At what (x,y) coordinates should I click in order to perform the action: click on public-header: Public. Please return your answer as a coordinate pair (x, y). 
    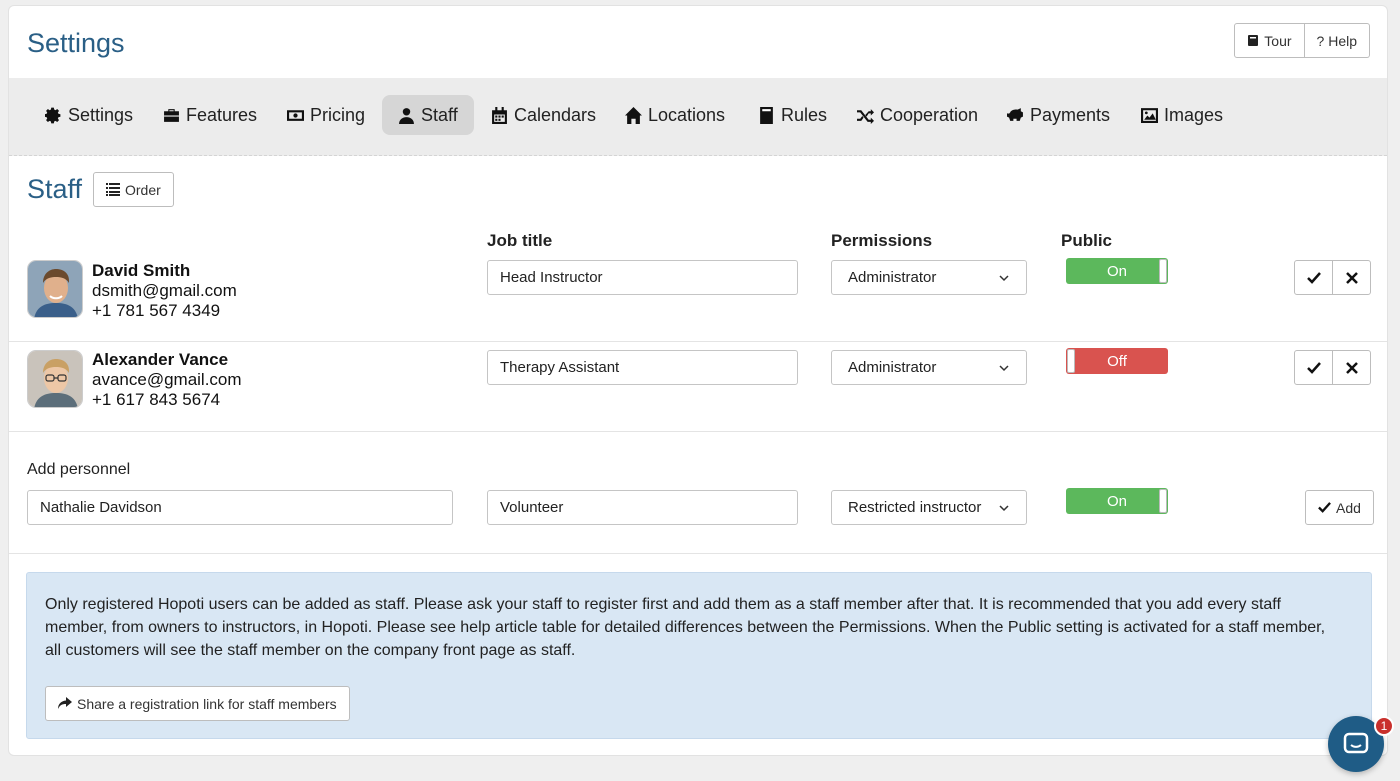
    Looking at the image, I should click on (1087, 240).